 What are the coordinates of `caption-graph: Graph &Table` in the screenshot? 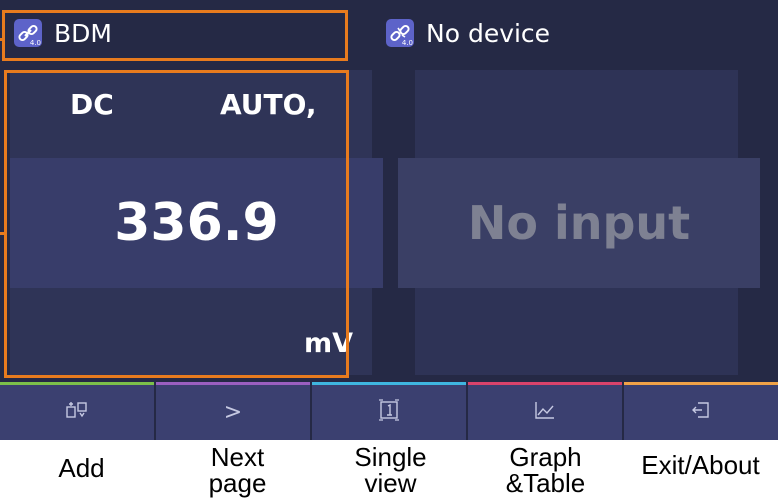 It's located at (545, 470).